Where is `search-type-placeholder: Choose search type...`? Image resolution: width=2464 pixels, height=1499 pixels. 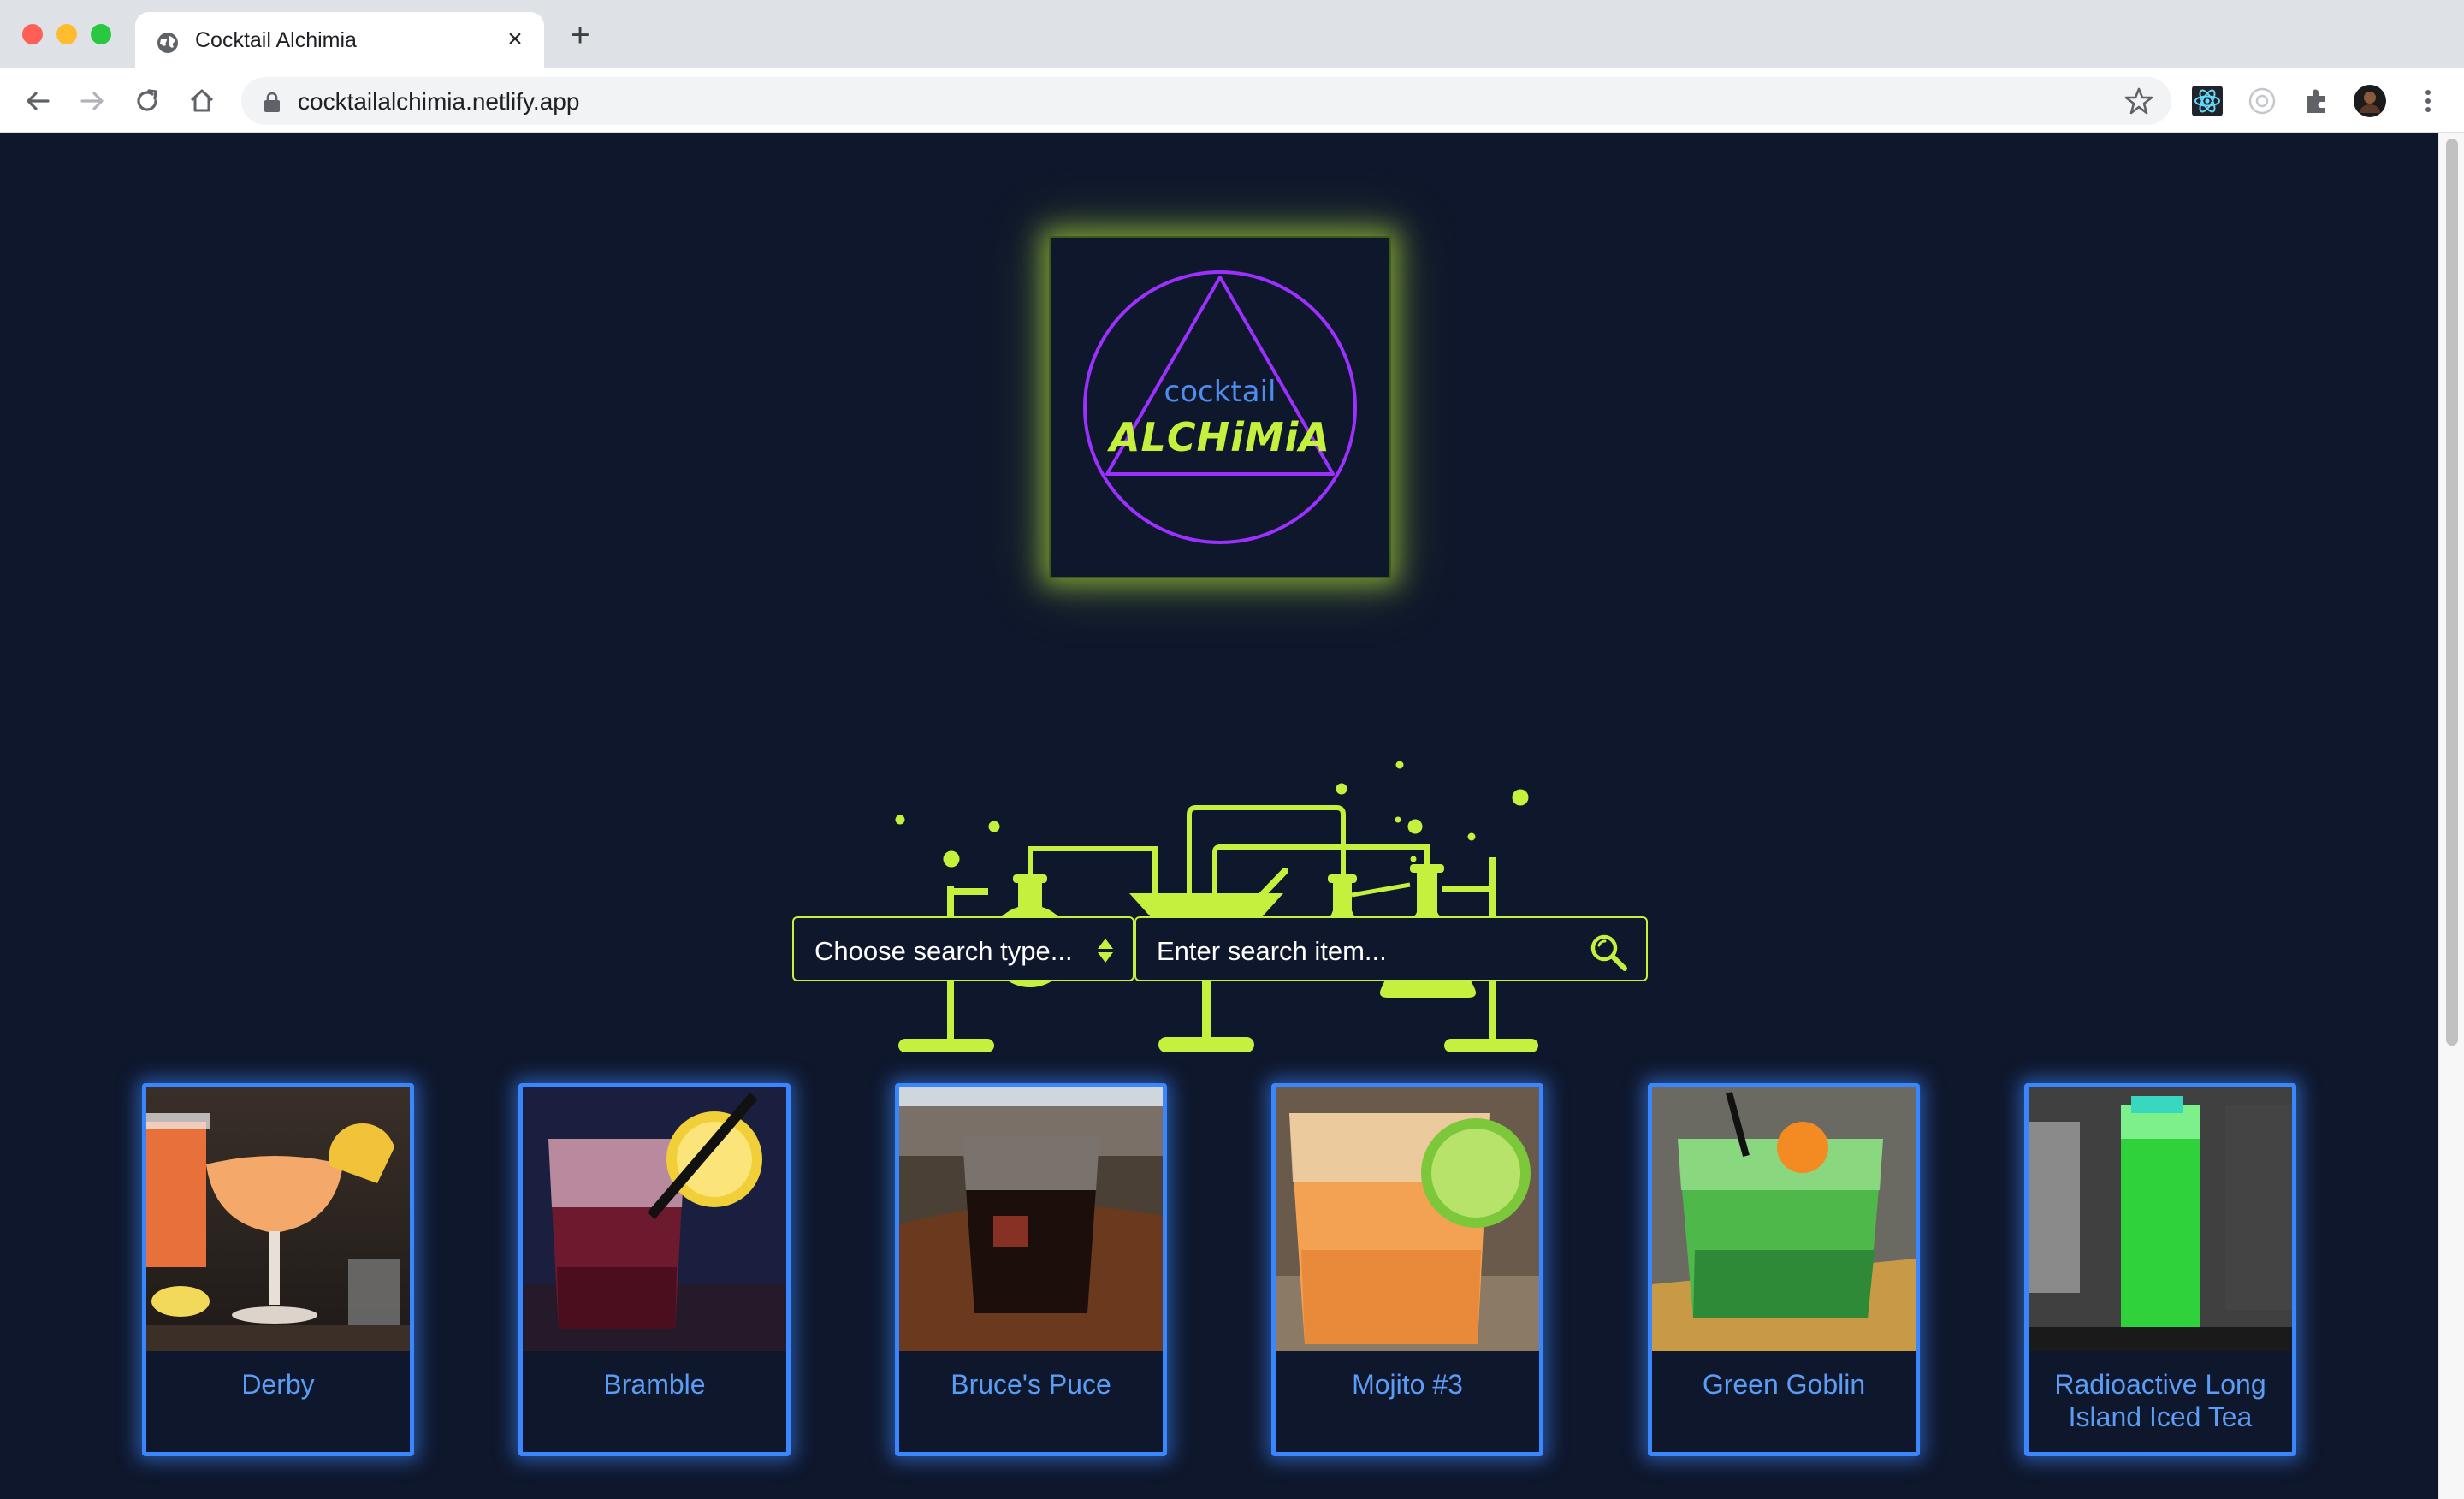 search-type-placeholder: Choose search type... is located at coordinates (943, 951).